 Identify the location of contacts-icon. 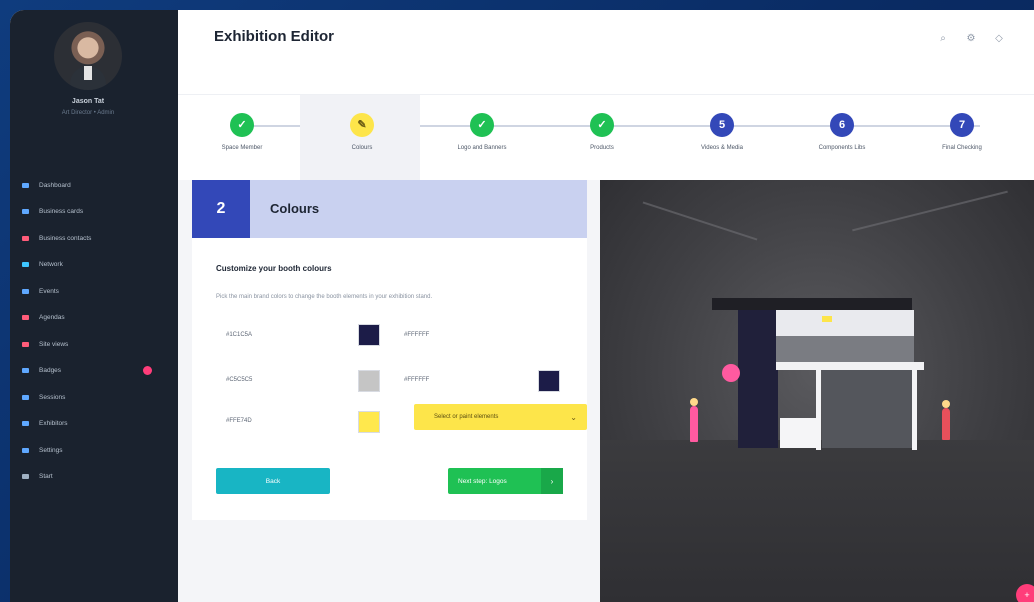
(25, 238).